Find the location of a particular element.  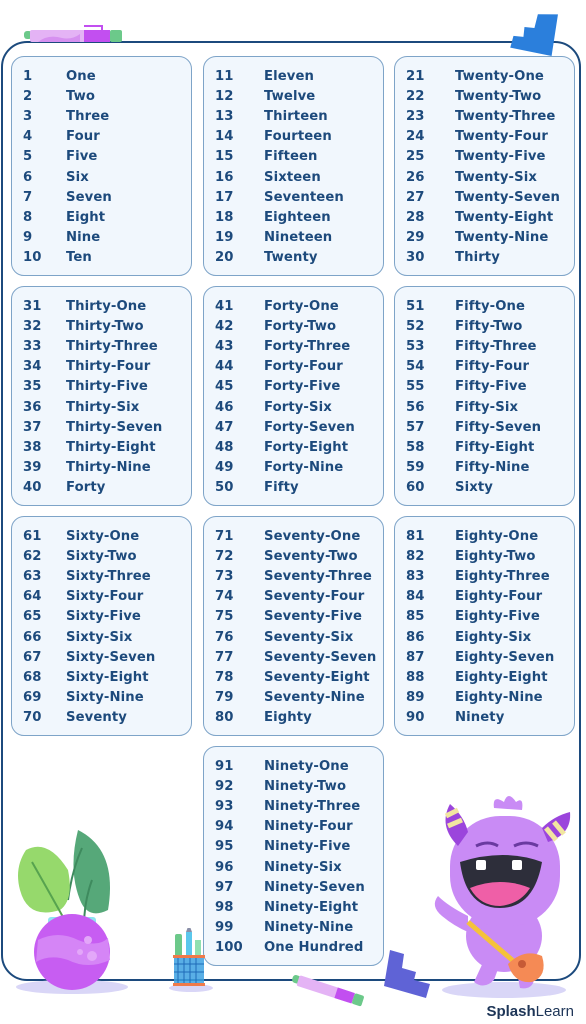

number-word: Eighty-Eight is located at coordinates (501, 677).